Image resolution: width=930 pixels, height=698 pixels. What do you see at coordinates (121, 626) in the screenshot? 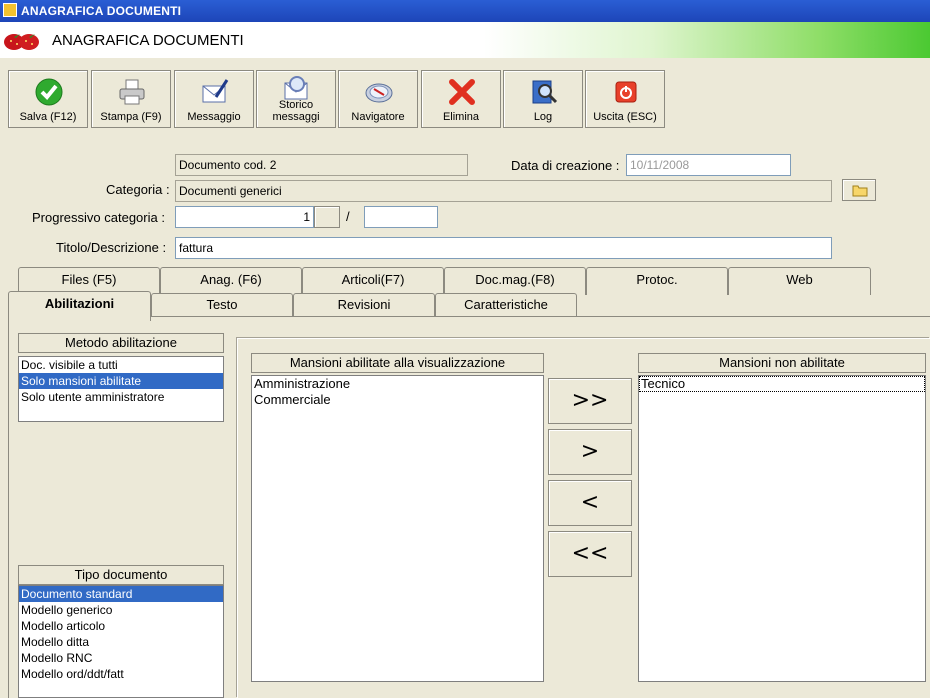
I see `list-item: Modello articolo` at bounding box center [121, 626].